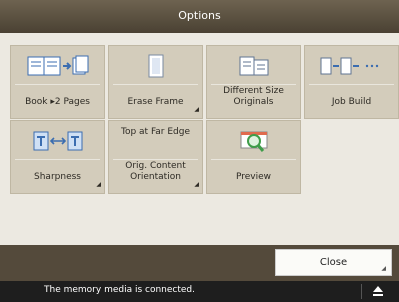 The image size is (399, 302). I want to click on book-to-two-pages-button: Book ▸2 Pages, so click(57, 82).